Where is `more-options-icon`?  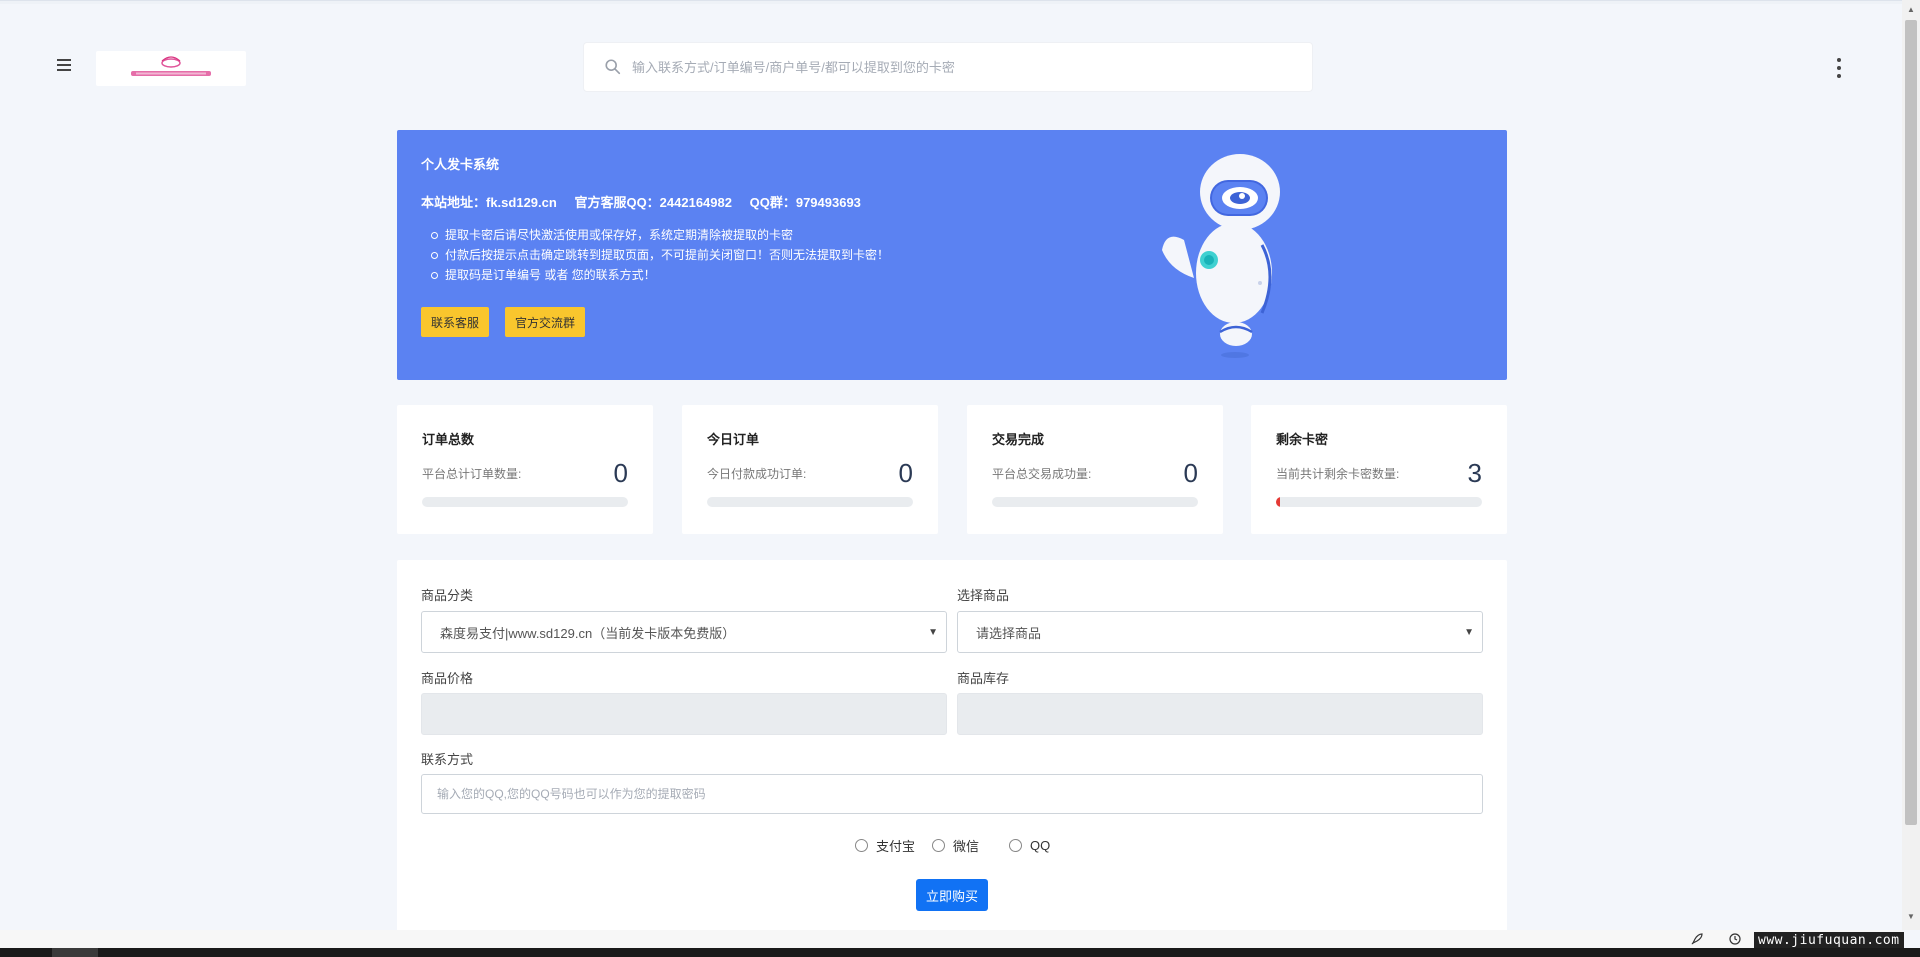
more-options-icon is located at coordinates (1839, 68).